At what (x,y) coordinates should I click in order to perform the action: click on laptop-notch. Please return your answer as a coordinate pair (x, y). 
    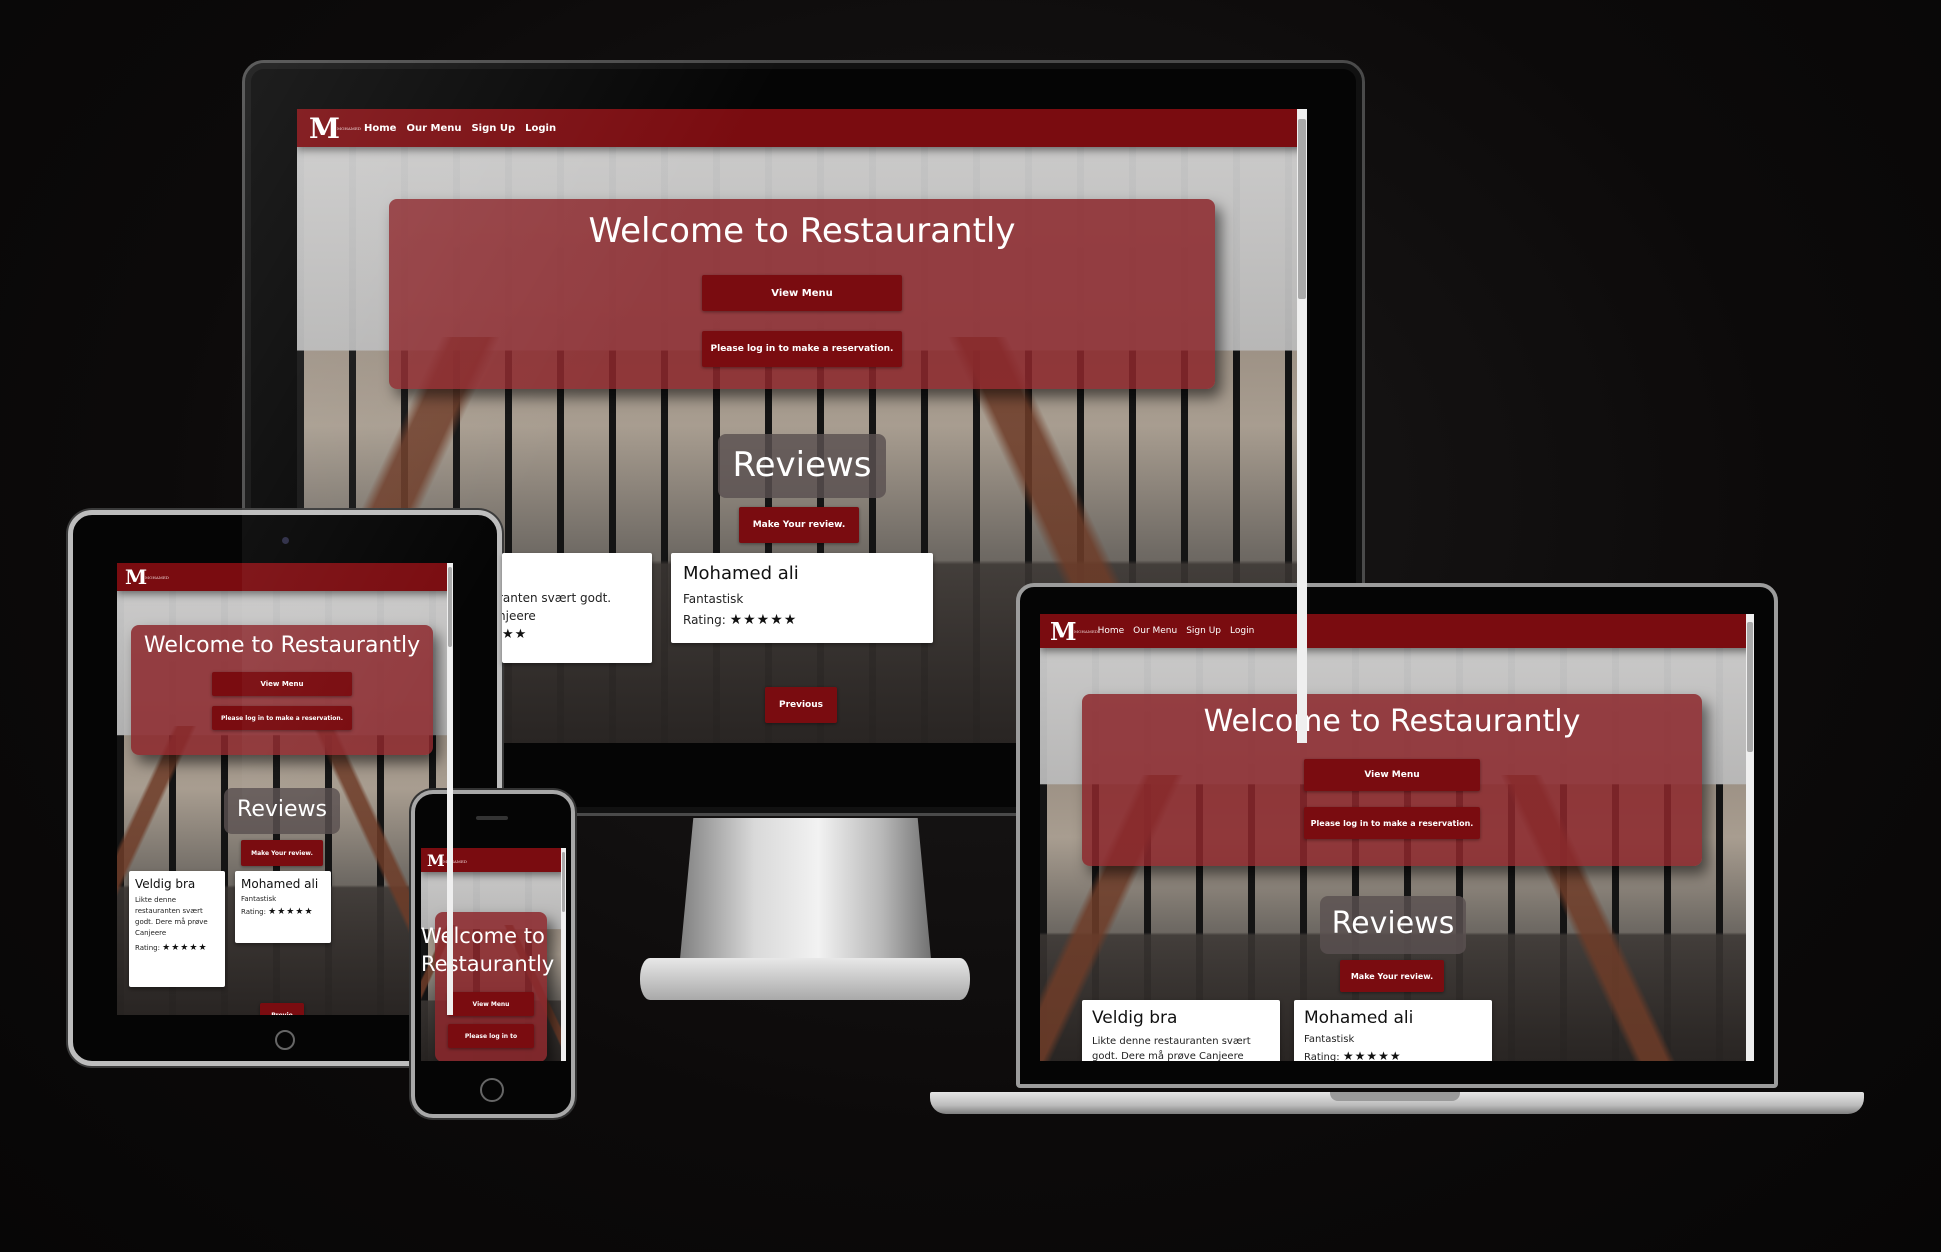
    Looking at the image, I should click on (1395, 1096).